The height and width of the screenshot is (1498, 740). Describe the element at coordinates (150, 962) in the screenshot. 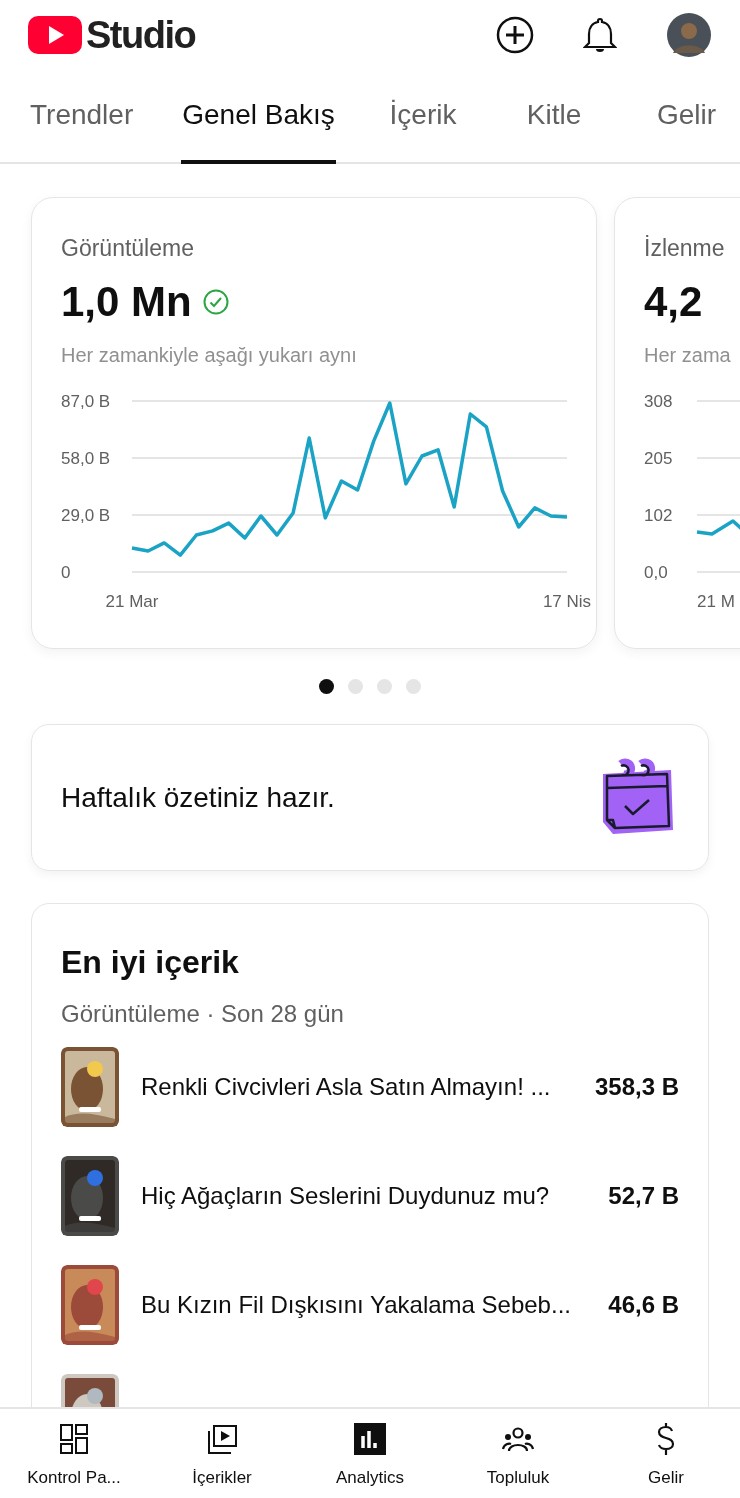

I see `card-title: En iyi içerik` at that location.